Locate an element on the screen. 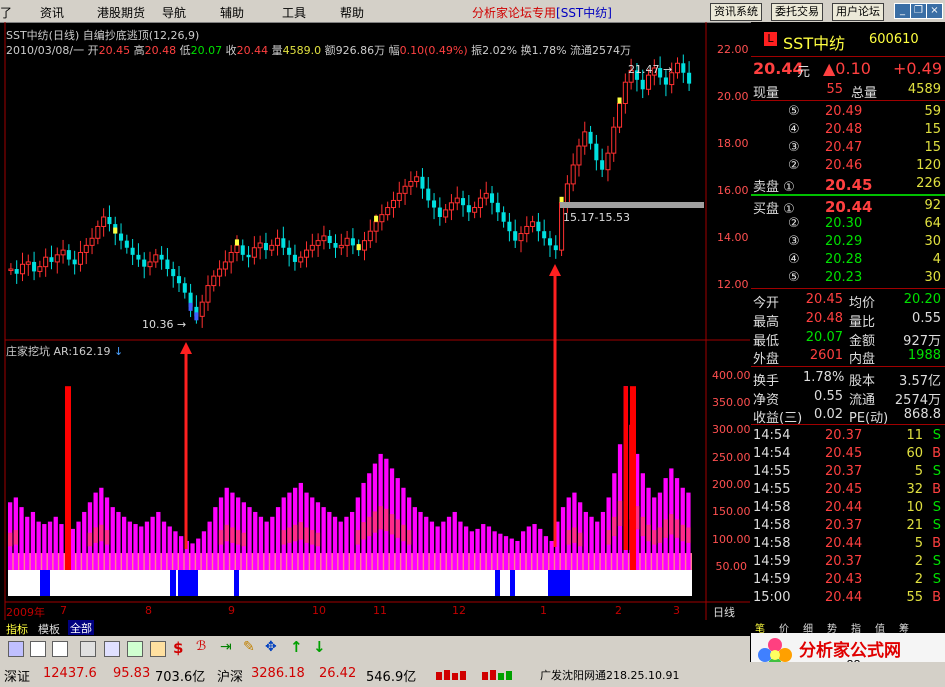  news-system-button: 资讯系统 is located at coordinates (736, 12).